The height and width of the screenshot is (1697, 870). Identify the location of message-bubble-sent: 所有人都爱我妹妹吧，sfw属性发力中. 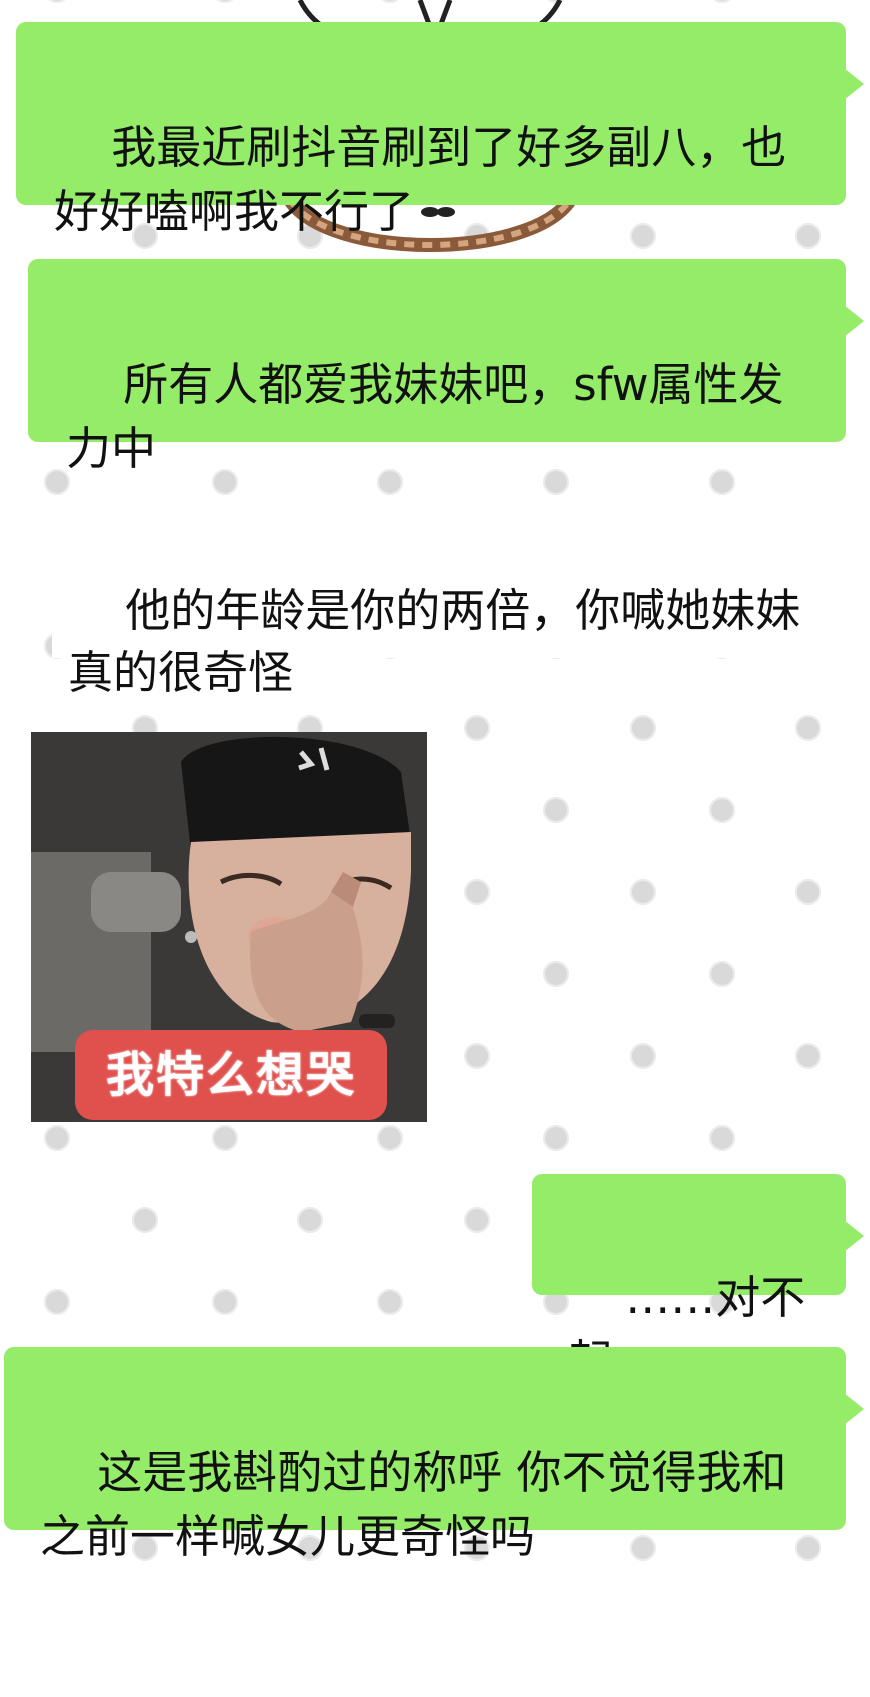
(446, 367).